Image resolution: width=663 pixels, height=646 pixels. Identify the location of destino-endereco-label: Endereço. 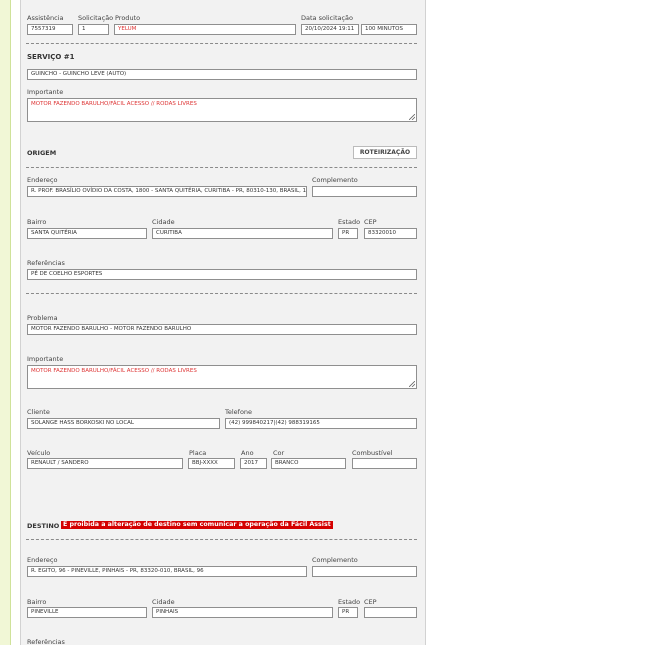
(42, 560).